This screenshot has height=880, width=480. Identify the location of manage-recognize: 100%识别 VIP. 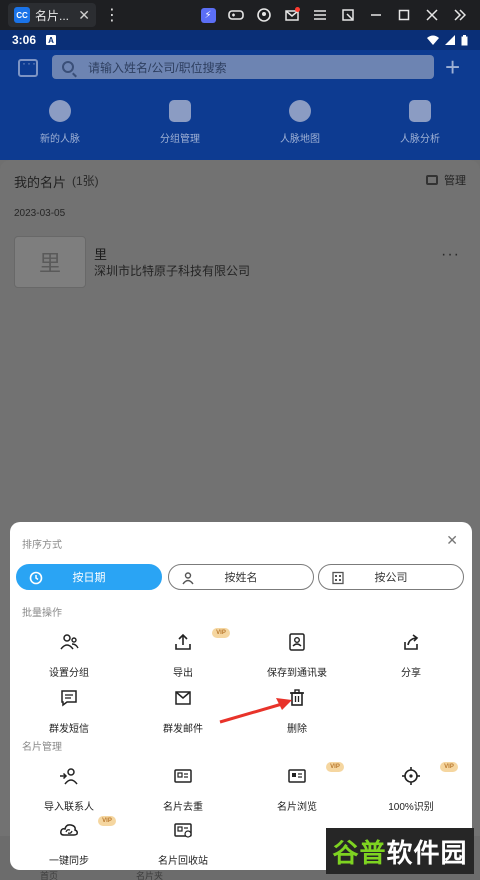
(411, 787).